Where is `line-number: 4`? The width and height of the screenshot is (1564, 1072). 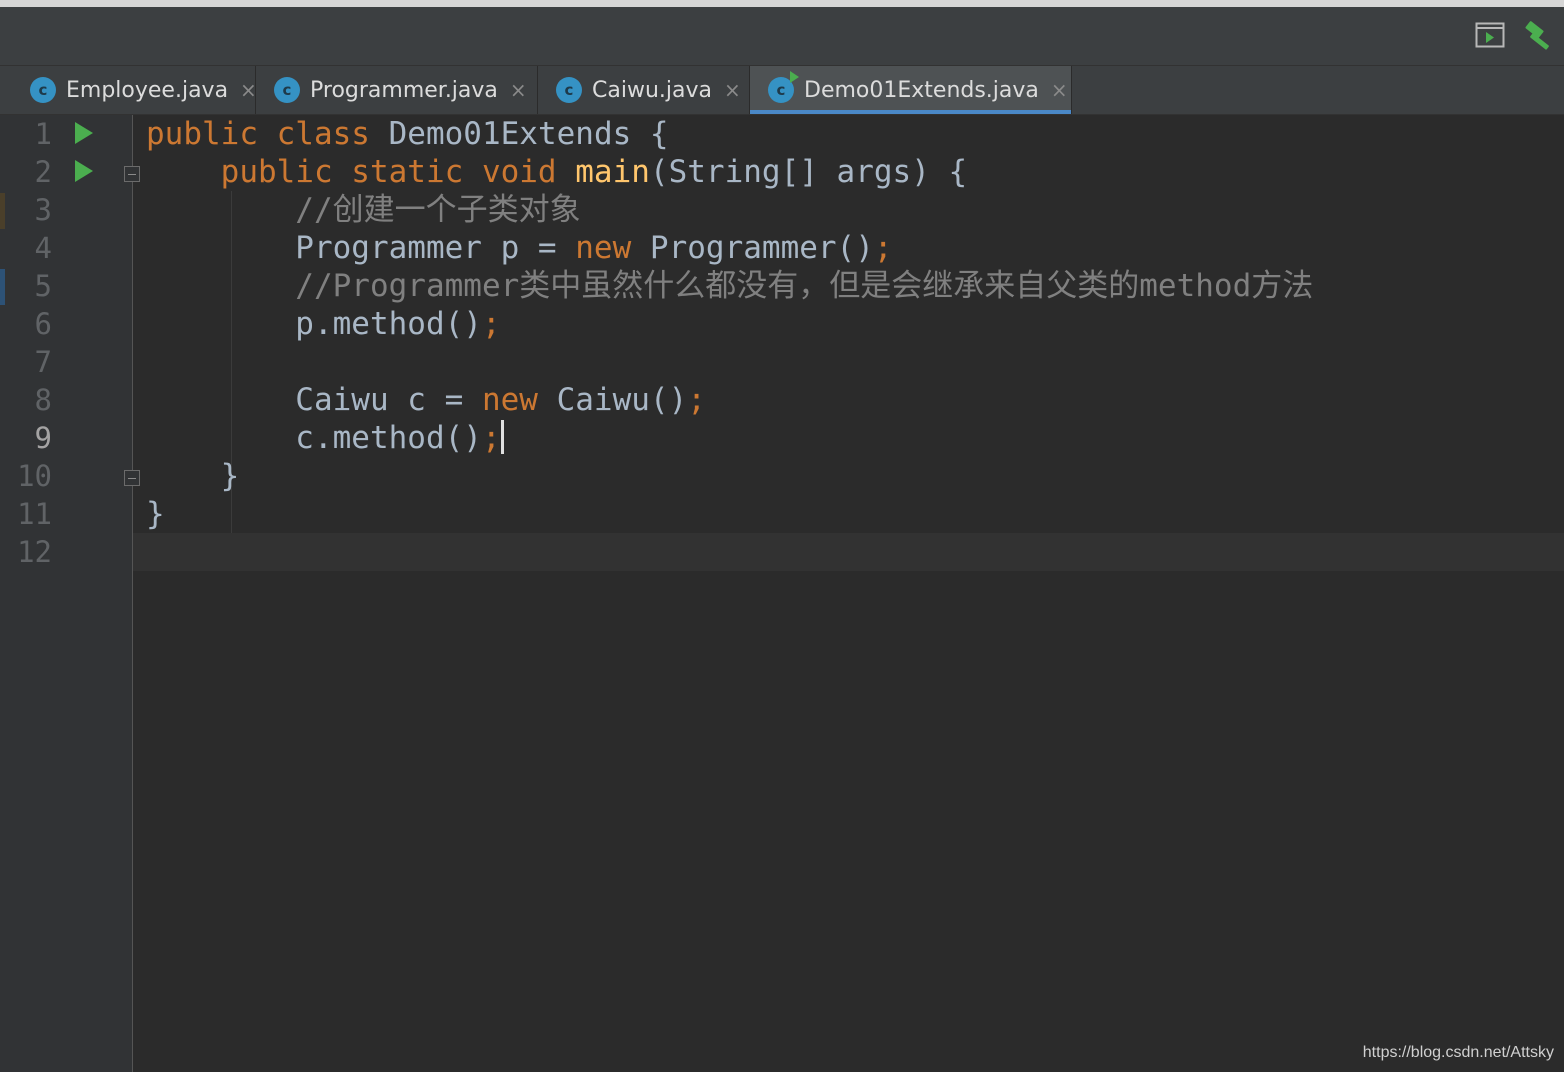
line-number: 4 is located at coordinates (43, 248).